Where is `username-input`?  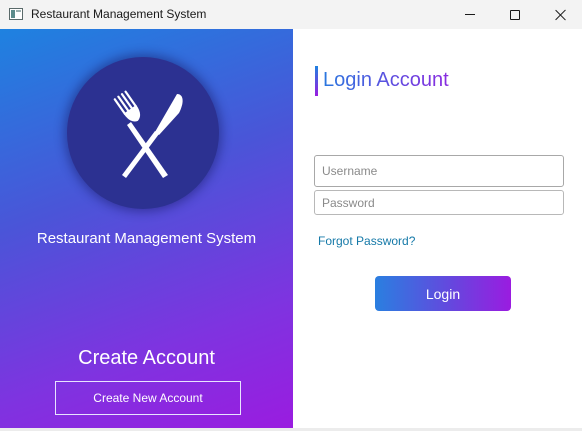
username-input is located at coordinates (439, 171).